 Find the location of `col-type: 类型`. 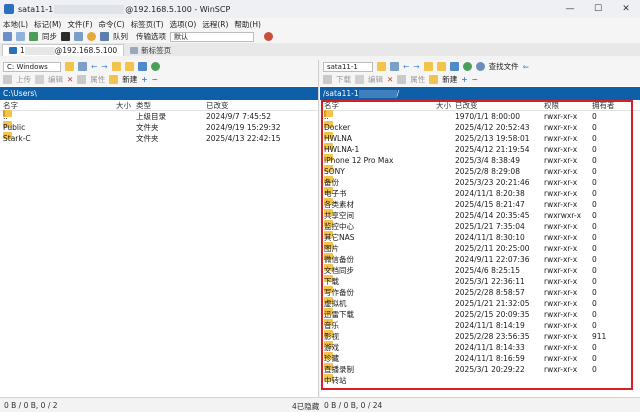

col-type: 类型 is located at coordinates (143, 105).